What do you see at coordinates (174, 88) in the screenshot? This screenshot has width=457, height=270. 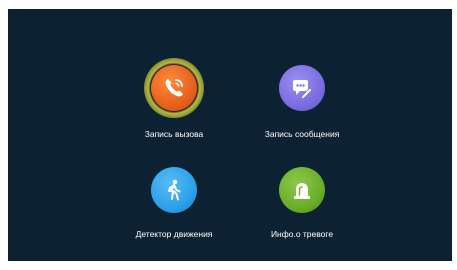 I see `phone-record-icon` at bounding box center [174, 88].